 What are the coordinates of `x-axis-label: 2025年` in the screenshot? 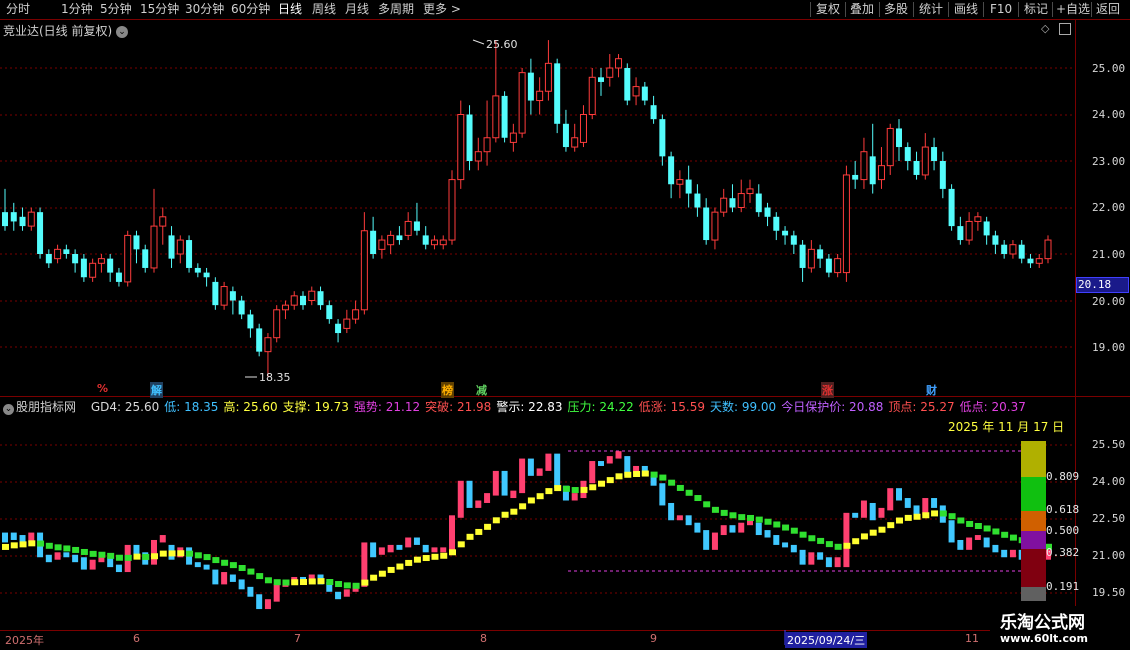 It's located at (24, 640).